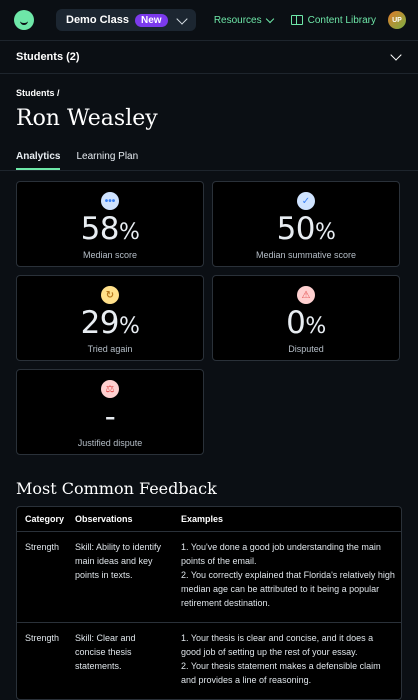 The height and width of the screenshot is (700, 418). I want to click on stat-card-tried-again: ↻ 29% Tried again, so click(110, 318).